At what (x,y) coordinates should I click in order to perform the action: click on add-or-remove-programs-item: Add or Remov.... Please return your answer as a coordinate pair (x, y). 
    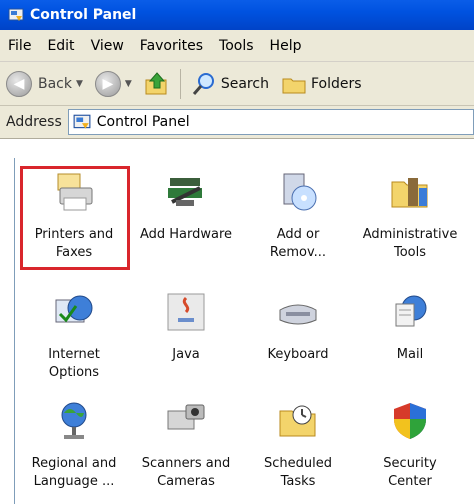
    Looking at the image, I should click on (298, 215).